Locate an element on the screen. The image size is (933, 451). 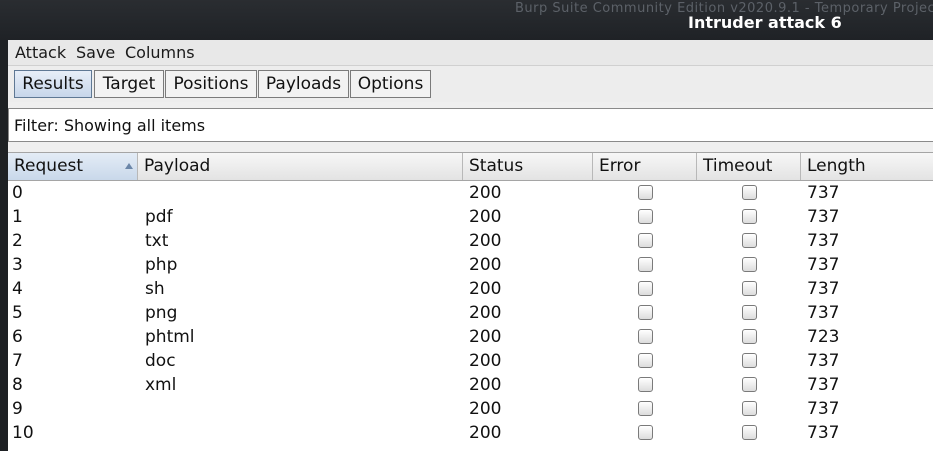
menu-attack: Attack is located at coordinates (40, 52).